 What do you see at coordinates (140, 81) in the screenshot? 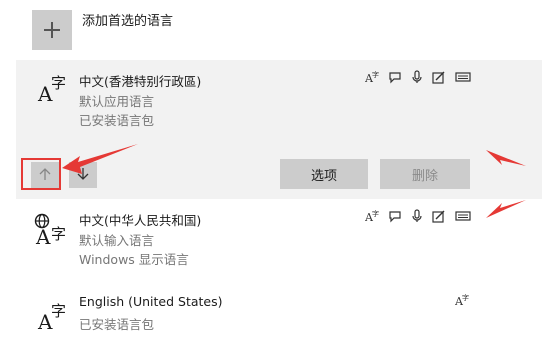
I see `language-name: 中文(香港特别行政區)` at bounding box center [140, 81].